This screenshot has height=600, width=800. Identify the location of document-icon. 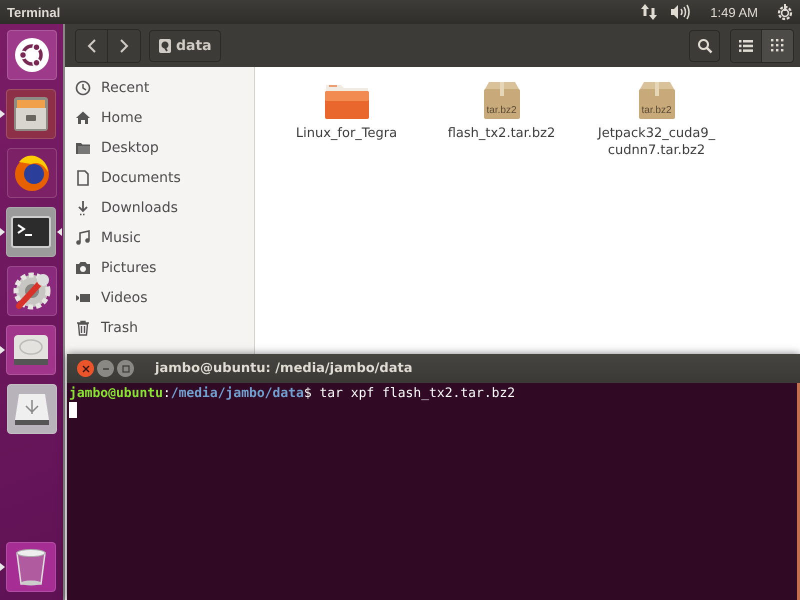
(83, 178).